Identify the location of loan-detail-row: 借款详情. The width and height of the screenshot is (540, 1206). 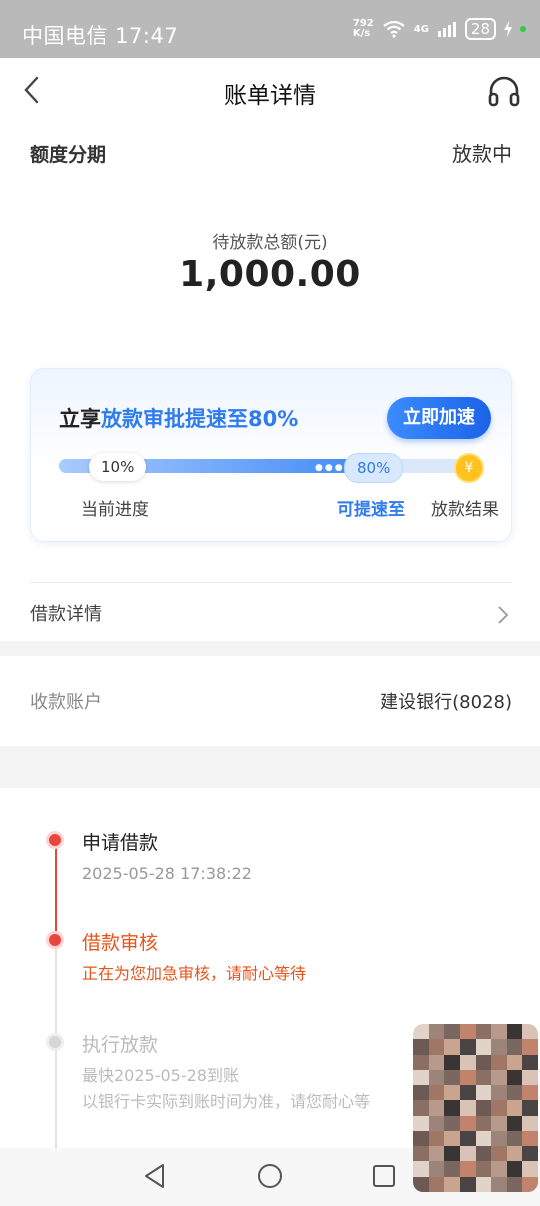
(271, 618).